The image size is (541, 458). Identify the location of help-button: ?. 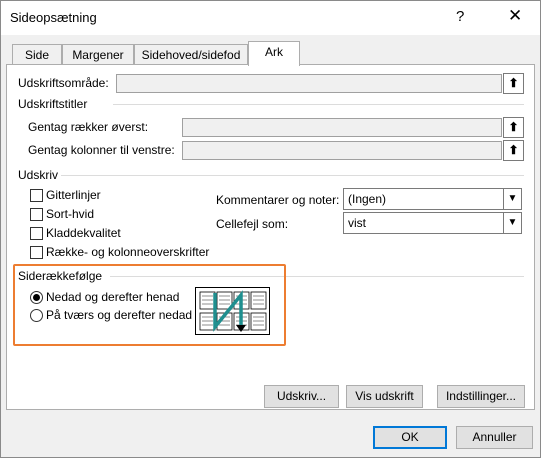
(460, 16).